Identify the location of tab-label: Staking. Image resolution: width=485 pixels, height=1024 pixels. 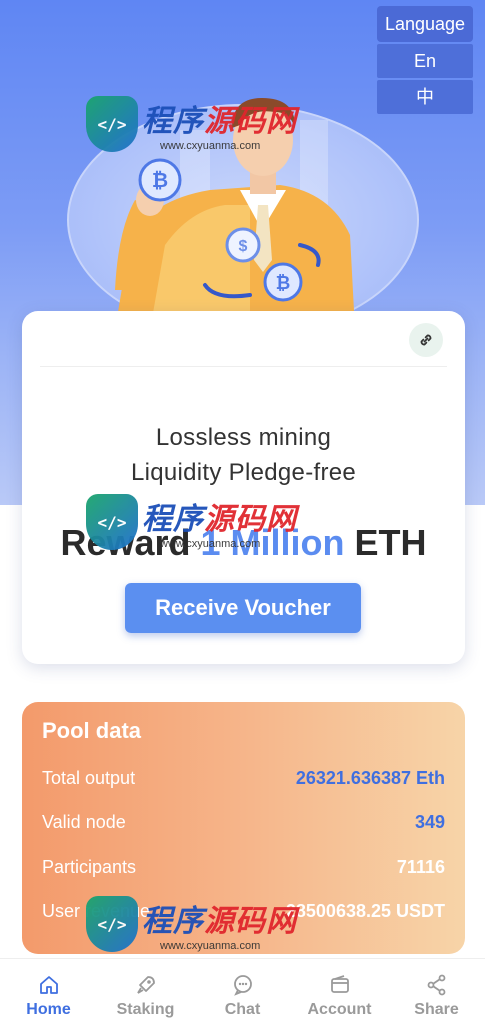
(145, 1009).